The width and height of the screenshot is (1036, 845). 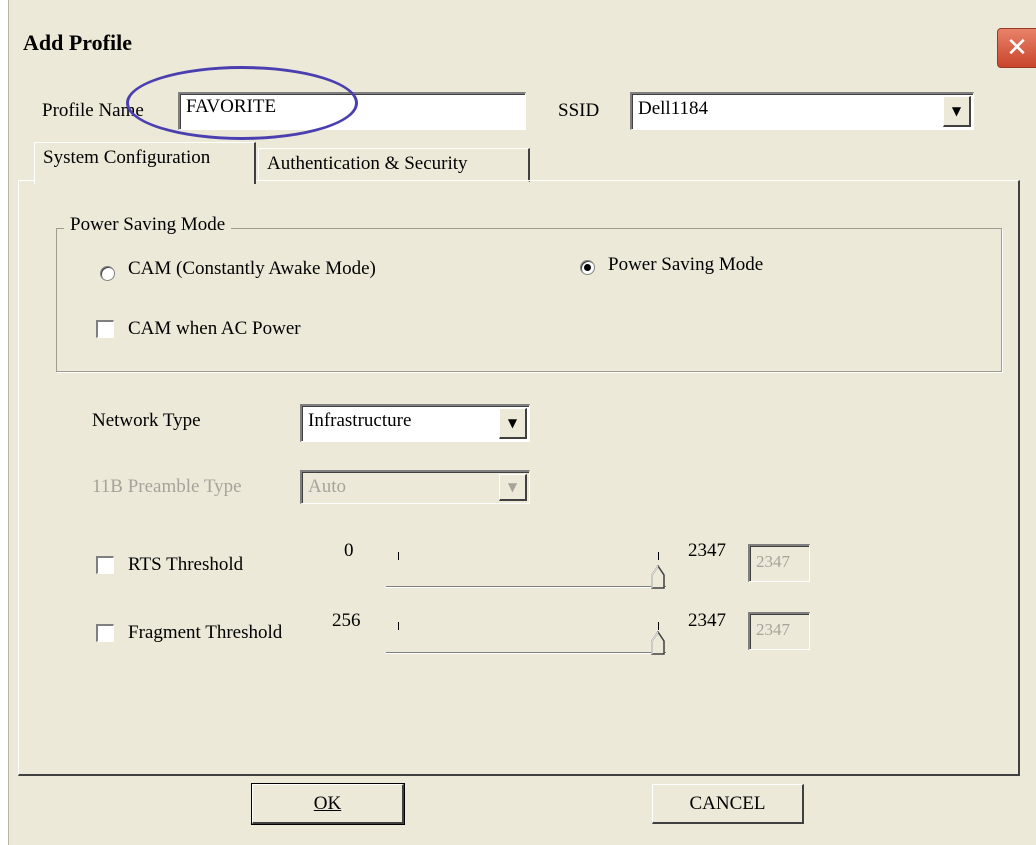 I want to click on fragment-max-tick, so click(x=658, y=626).